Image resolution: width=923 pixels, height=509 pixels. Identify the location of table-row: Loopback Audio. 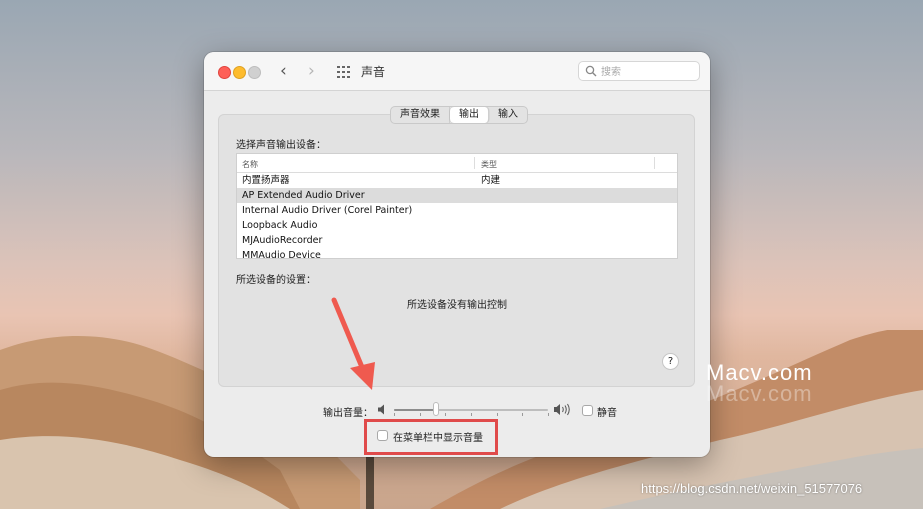
(457, 225).